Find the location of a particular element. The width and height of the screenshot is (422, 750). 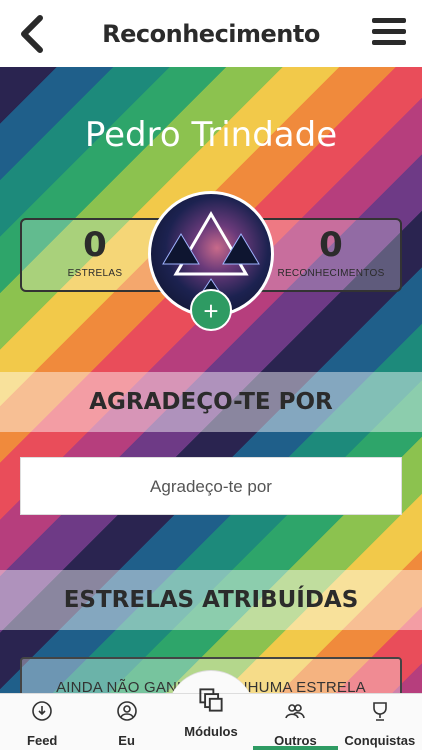

hamburger-menu-icon is located at coordinates (389, 20).